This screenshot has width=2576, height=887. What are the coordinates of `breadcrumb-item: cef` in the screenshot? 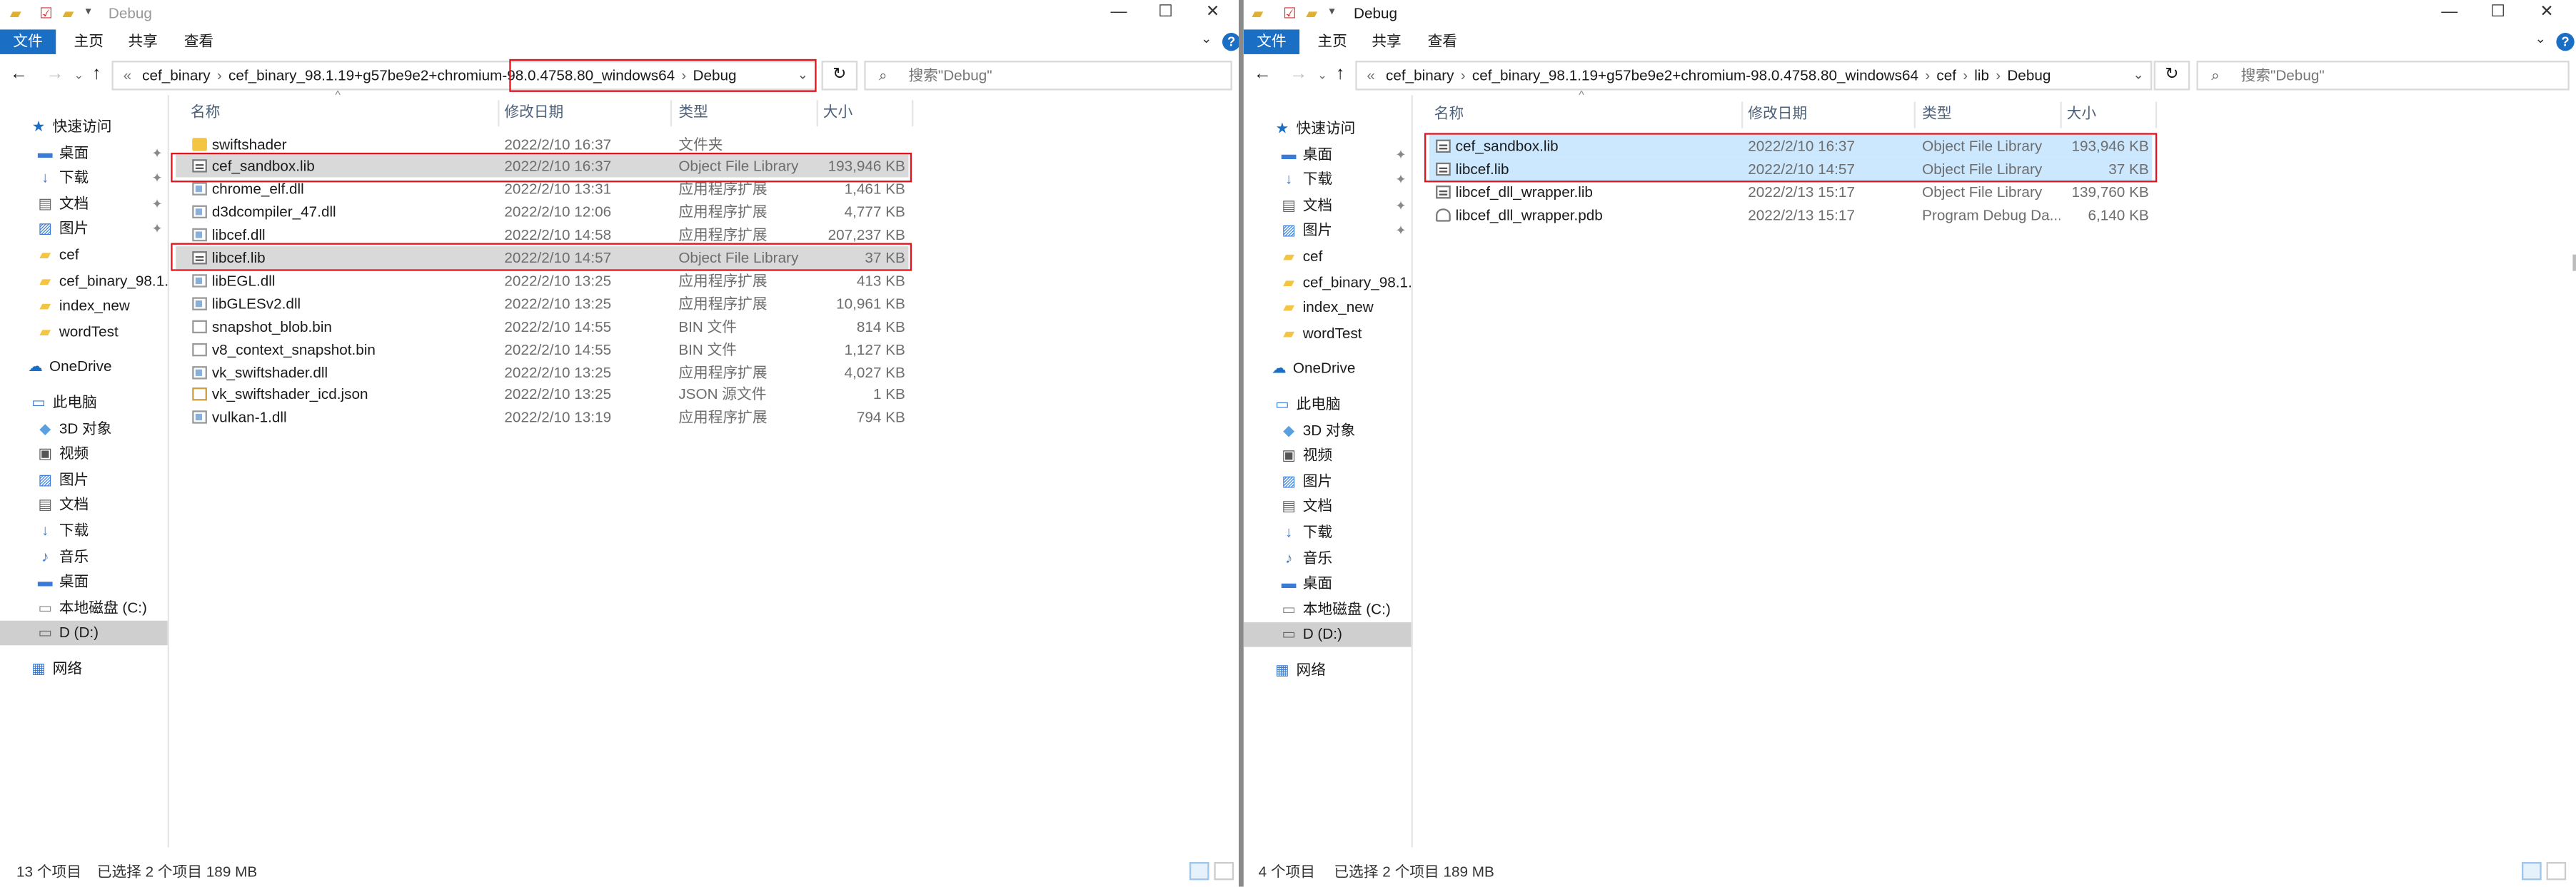 It's located at (1946, 75).